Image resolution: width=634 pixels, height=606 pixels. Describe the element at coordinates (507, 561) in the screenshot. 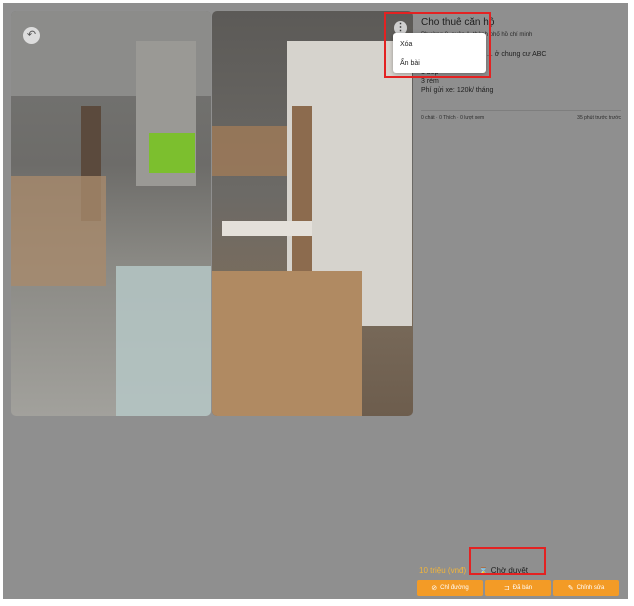

I see `highlight-box-status` at that location.